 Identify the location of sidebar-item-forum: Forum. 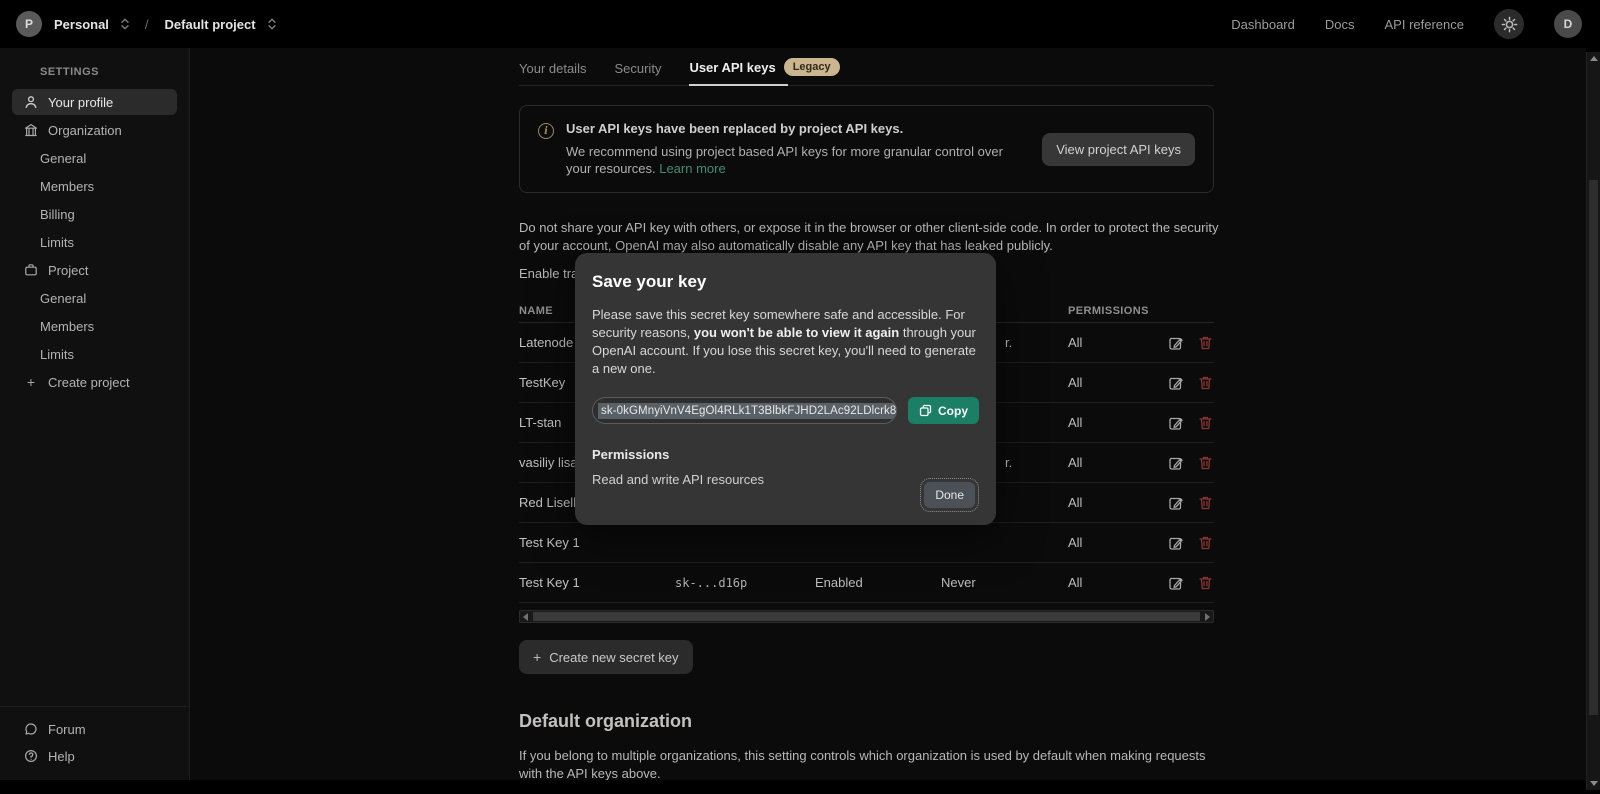
(94, 729).